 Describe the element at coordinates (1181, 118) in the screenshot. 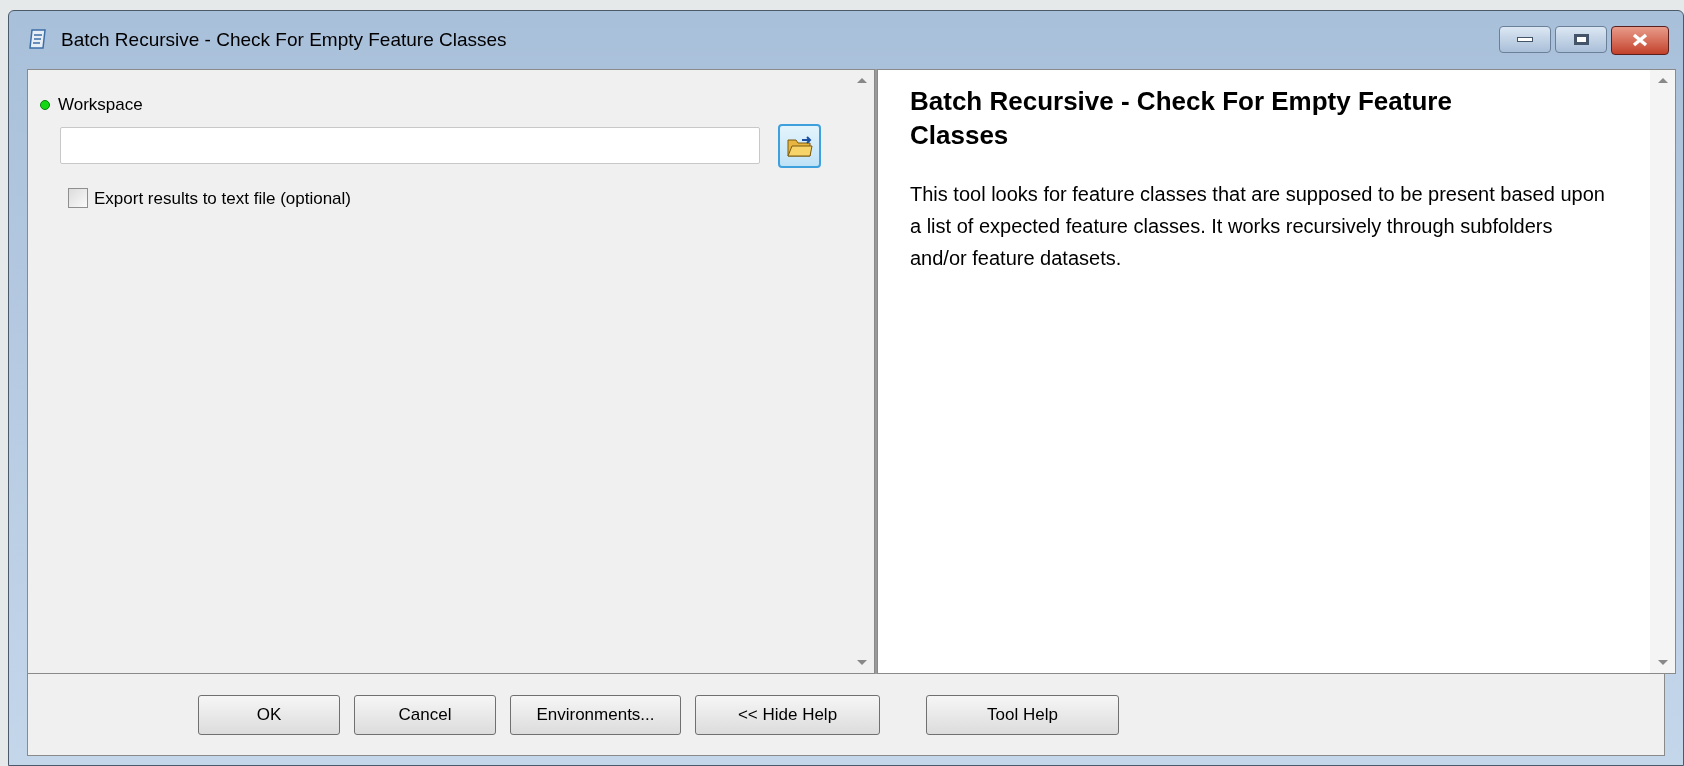

I see `help-title: Batch Recursive - Check For Empty Feature Classes` at that location.